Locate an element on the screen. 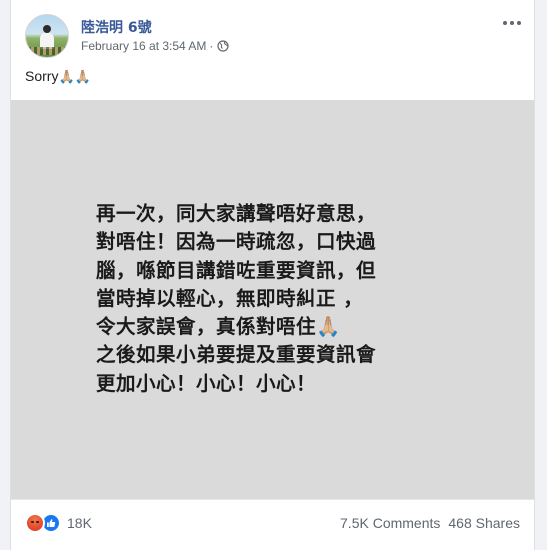 Image resolution: width=547 pixels, height=550 pixels. image-text-line: 當時掉以輕心，無即時糾正 ， is located at coordinates (230, 298).